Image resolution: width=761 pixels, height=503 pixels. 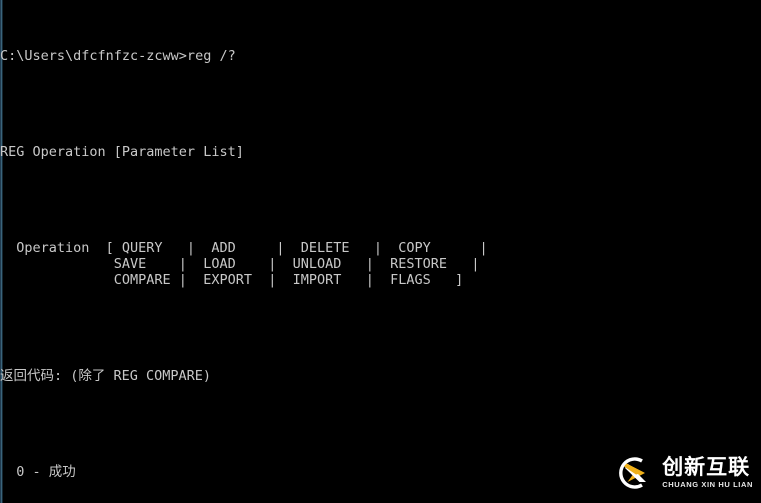 I want to click on prompt-line: C:\Users\dfcfnfzc-zcww>reg /?, so click(x=118, y=56).